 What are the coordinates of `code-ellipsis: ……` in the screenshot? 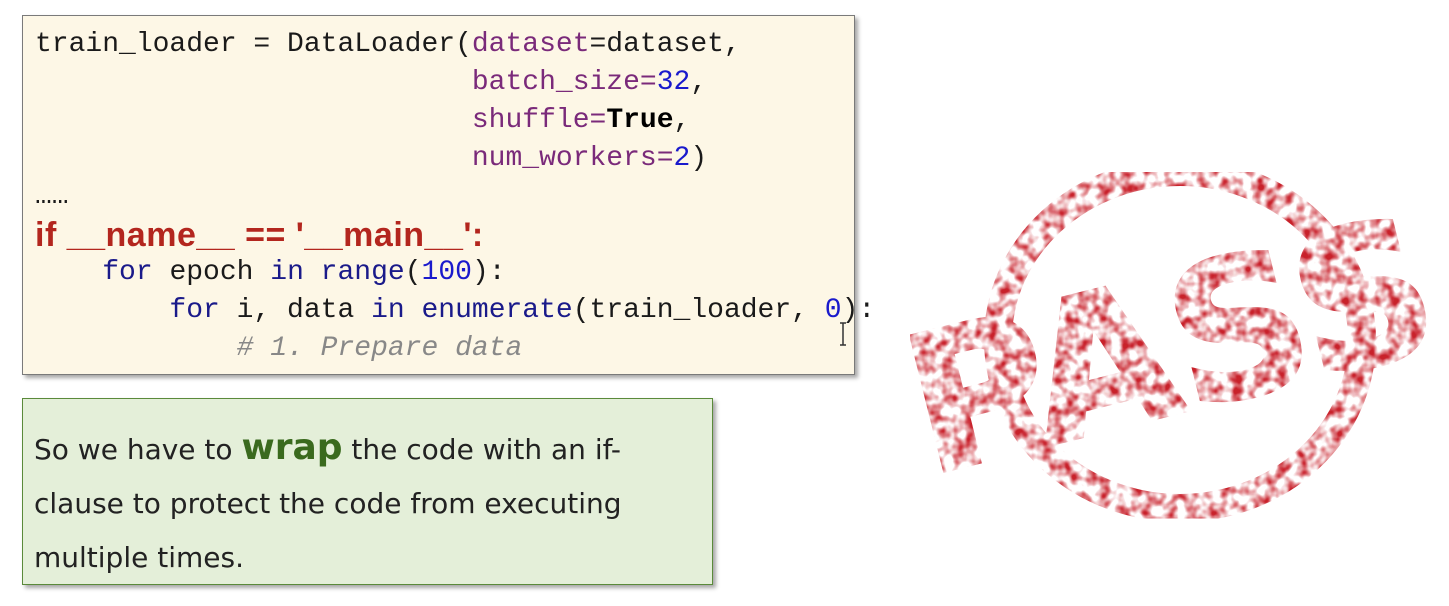 It's located at (52, 196).